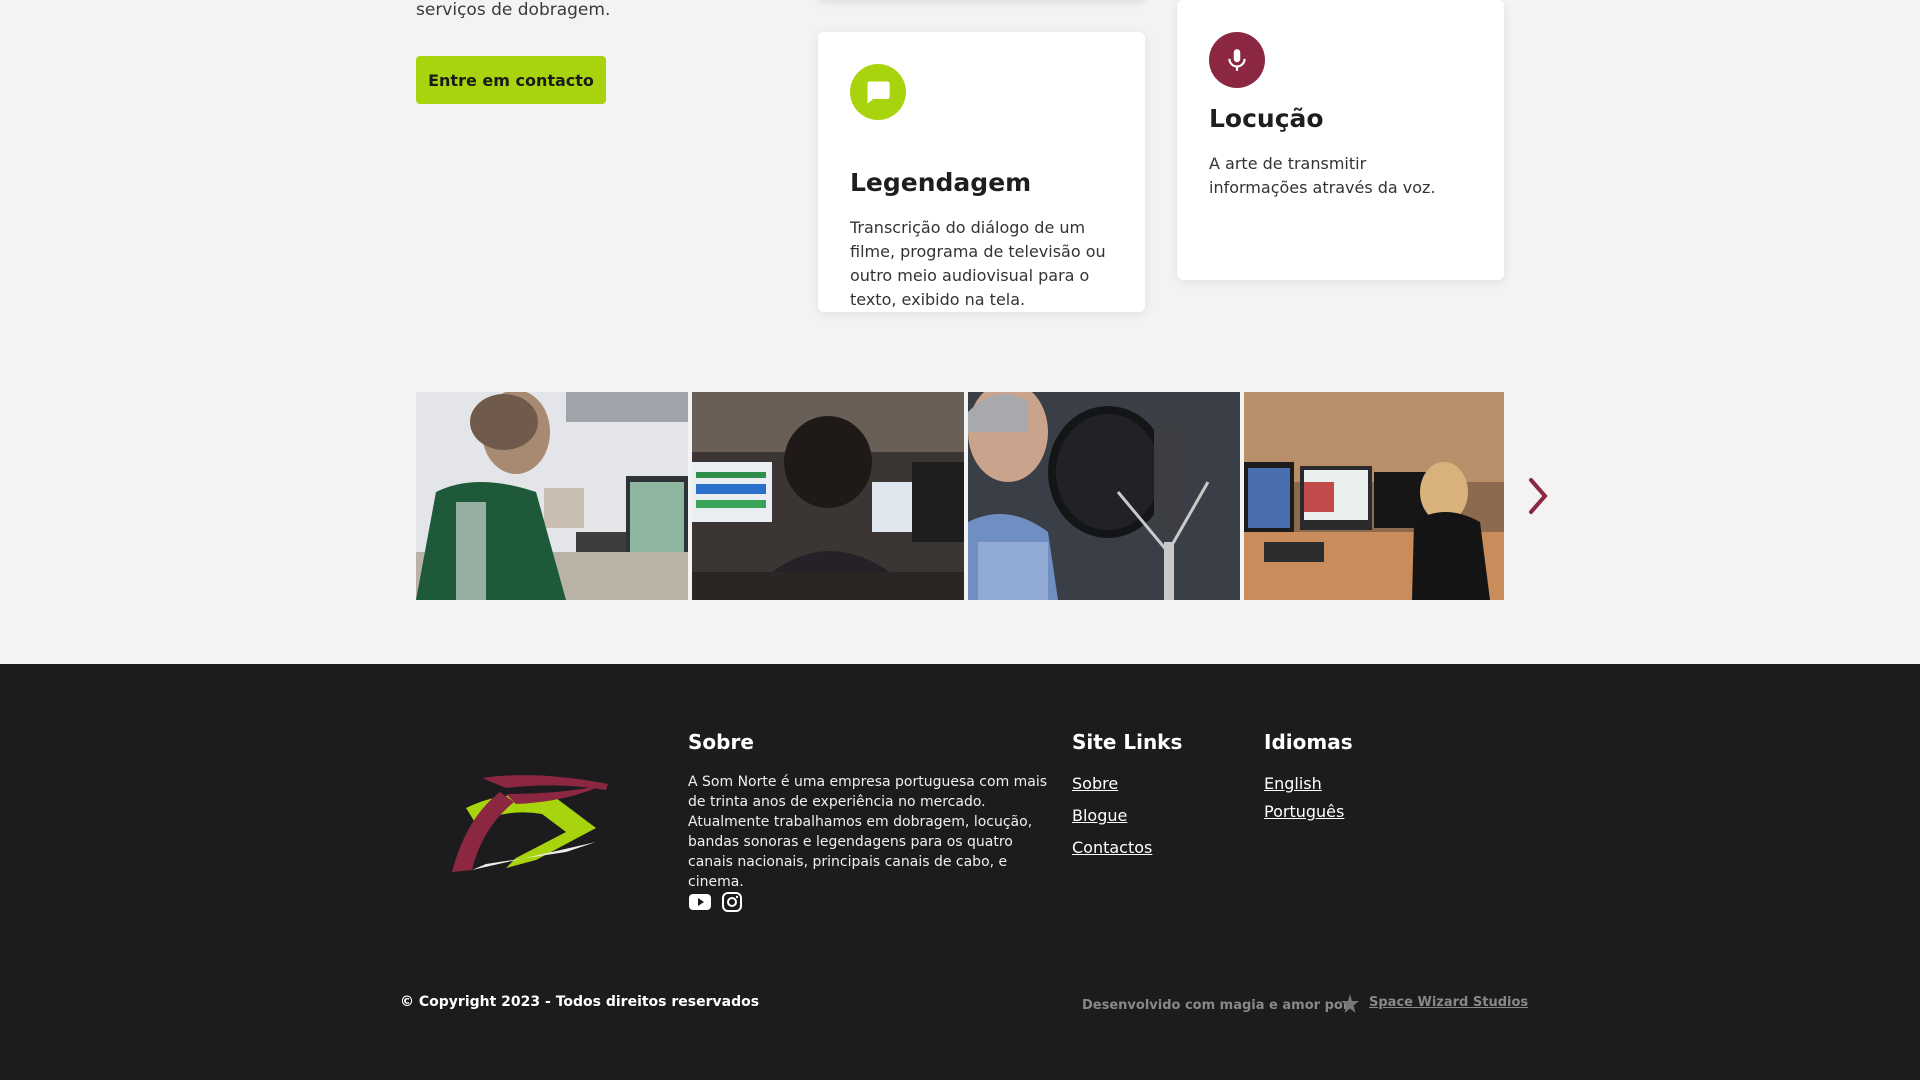 The width and height of the screenshot is (1920, 1080). I want to click on gallery-next-button, so click(1538, 496).